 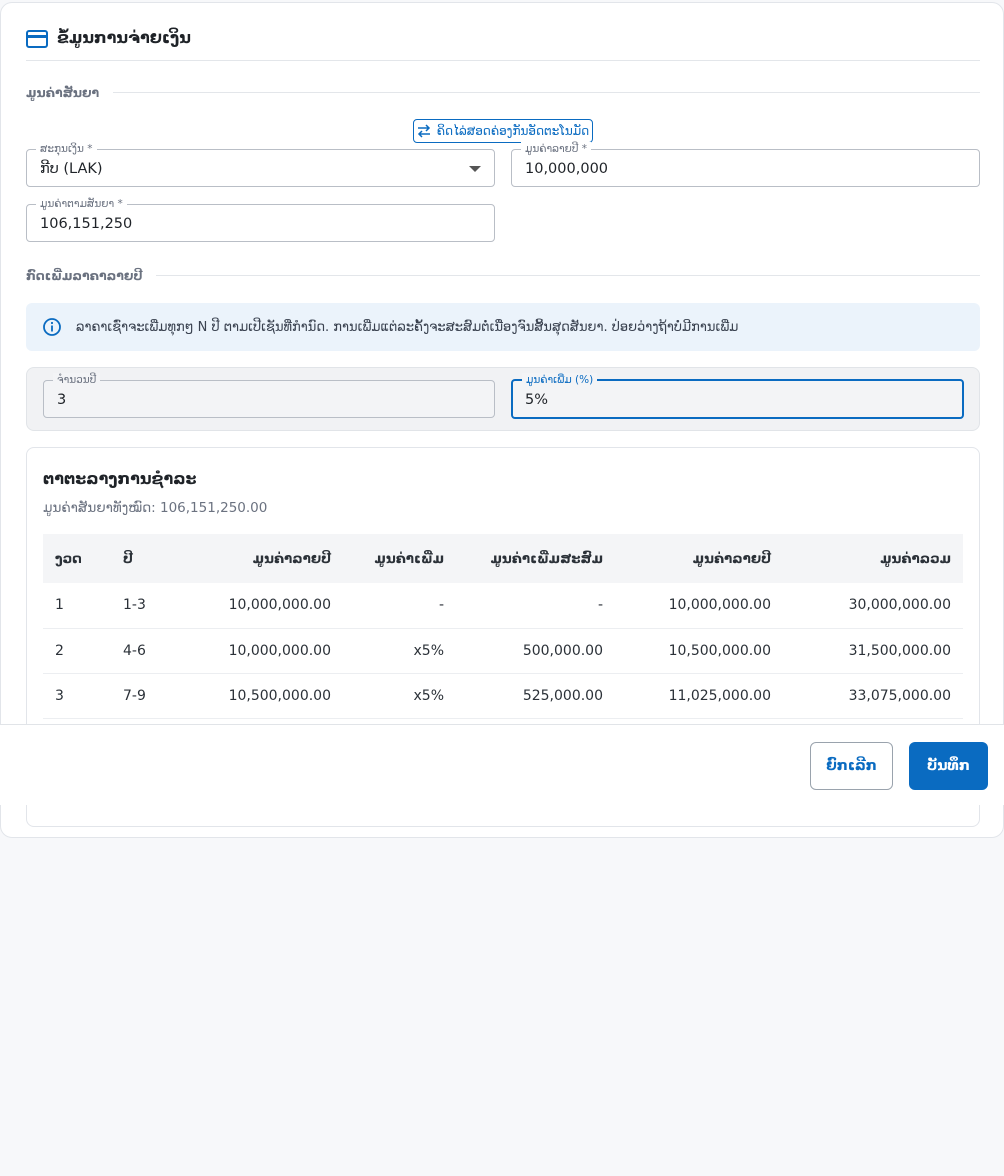 I want to click on escalation-inputs: ຈຳນວນປີ 3 ມູນຄ່າເພີ່ມ (%) 5%, so click(x=503, y=399).